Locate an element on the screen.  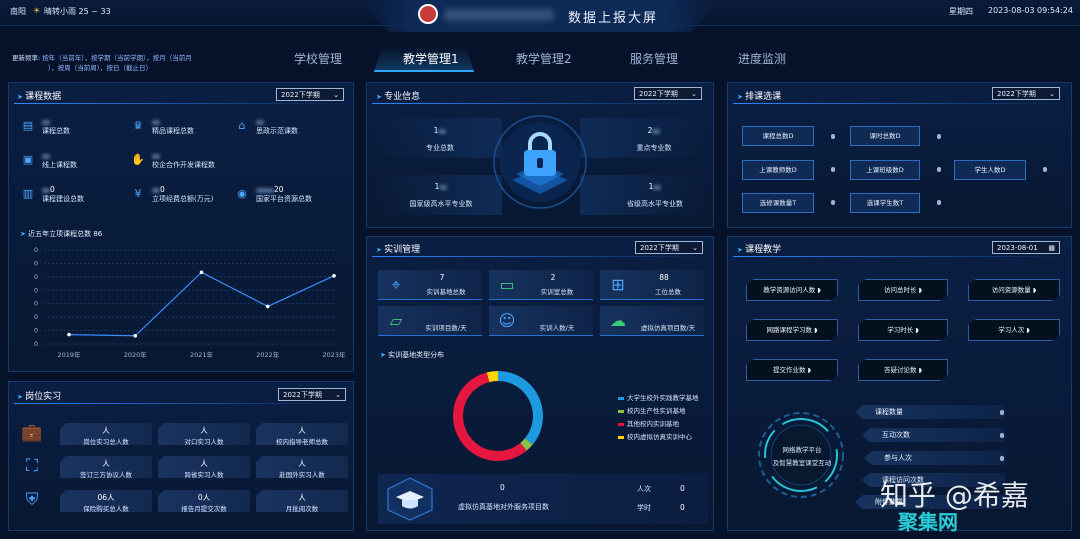
scheduling-title-line is located at coordinates (899, 103).